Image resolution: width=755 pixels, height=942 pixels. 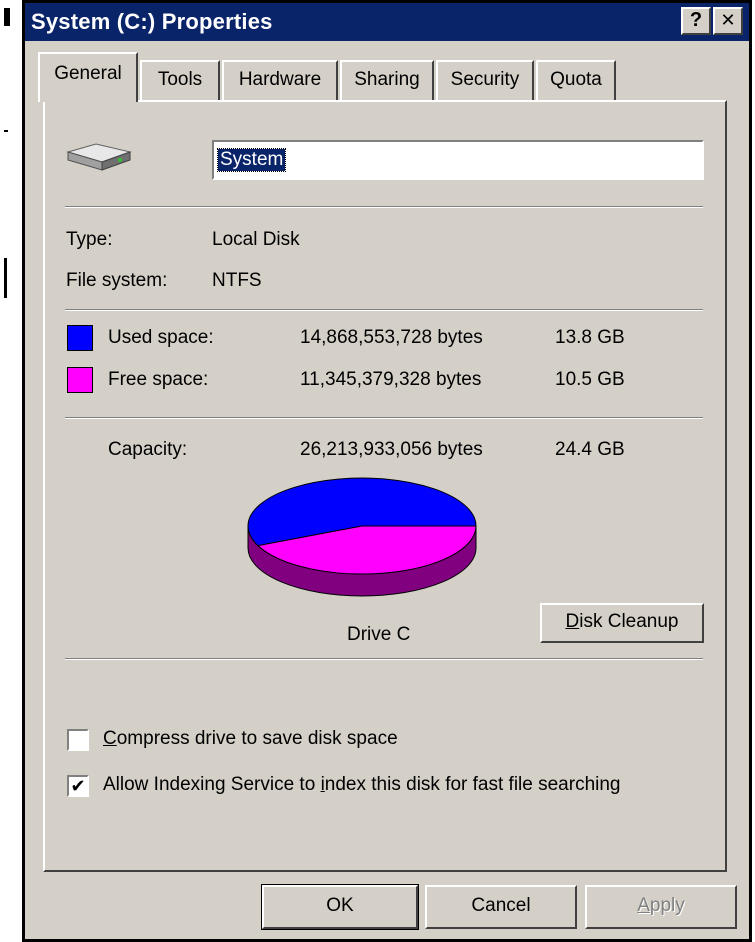 What do you see at coordinates (256, 239) in the screenshot?
I see `type-value: Local Disk` at bounding box center [256, 239].